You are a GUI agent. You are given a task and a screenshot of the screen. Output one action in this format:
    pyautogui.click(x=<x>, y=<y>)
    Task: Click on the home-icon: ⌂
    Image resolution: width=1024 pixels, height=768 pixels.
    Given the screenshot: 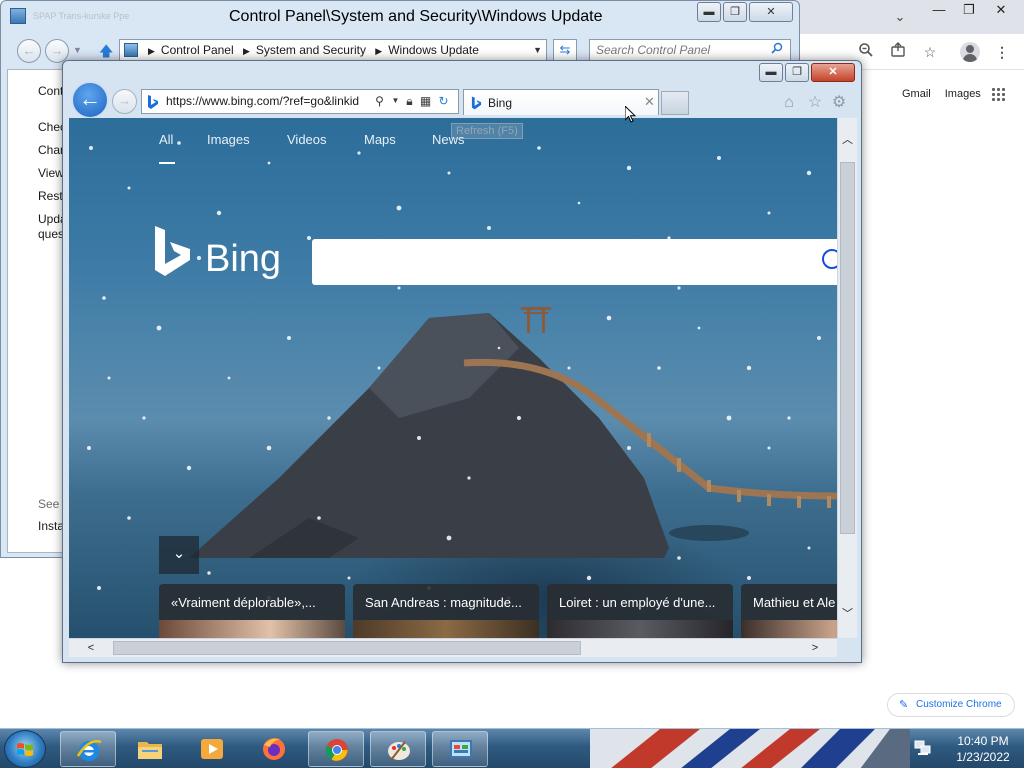 What is the action you would take?
    pyautogui.click(x=789, y=103)
    